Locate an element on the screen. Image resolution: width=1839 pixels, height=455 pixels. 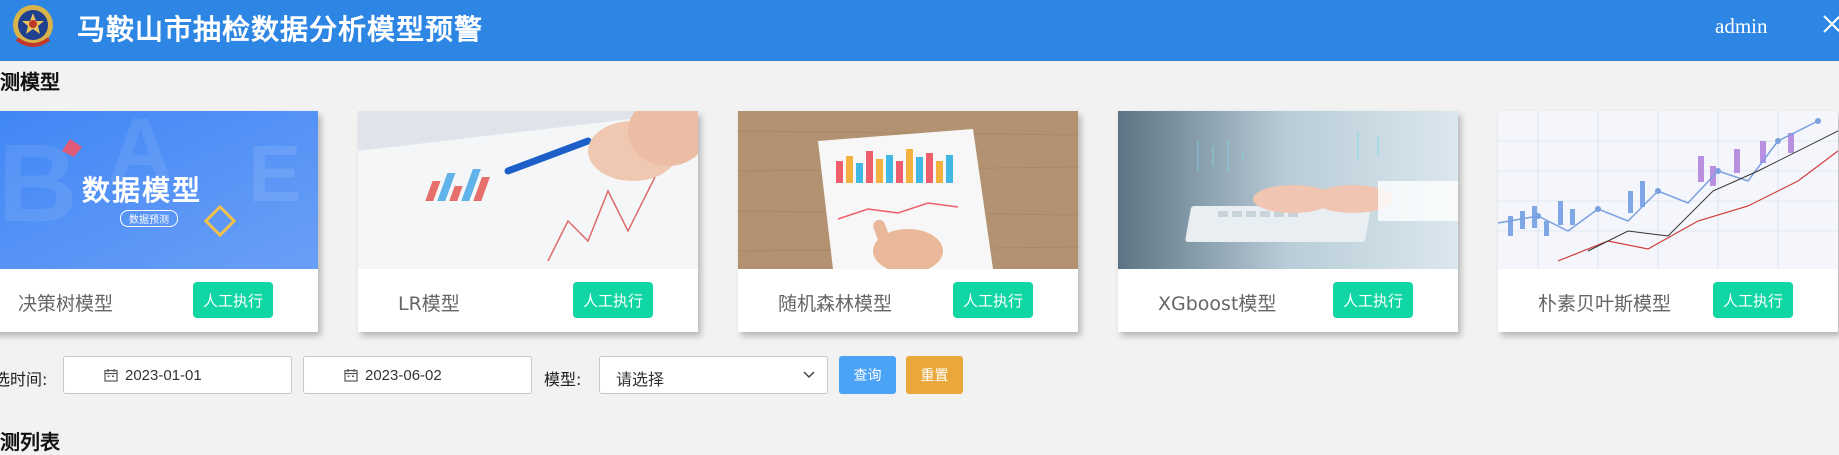
model-card-naive-bayes: 朴素贝叶斯模型 人工执行 is located at coordinates (1668, 221).